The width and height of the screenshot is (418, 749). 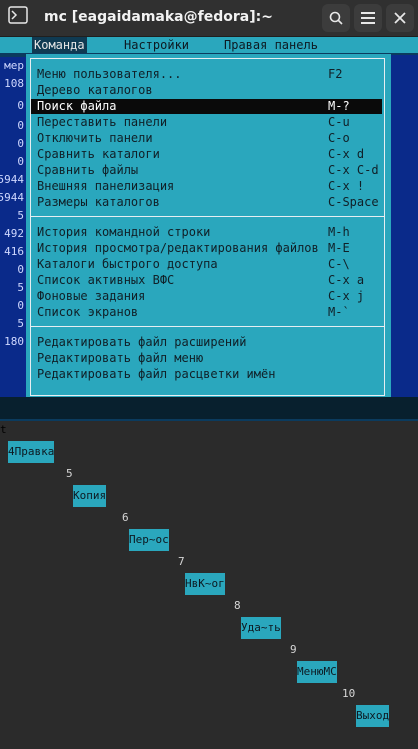 I want to click on menu-item-shortcut: C-x !, so click(x=346, y=186).